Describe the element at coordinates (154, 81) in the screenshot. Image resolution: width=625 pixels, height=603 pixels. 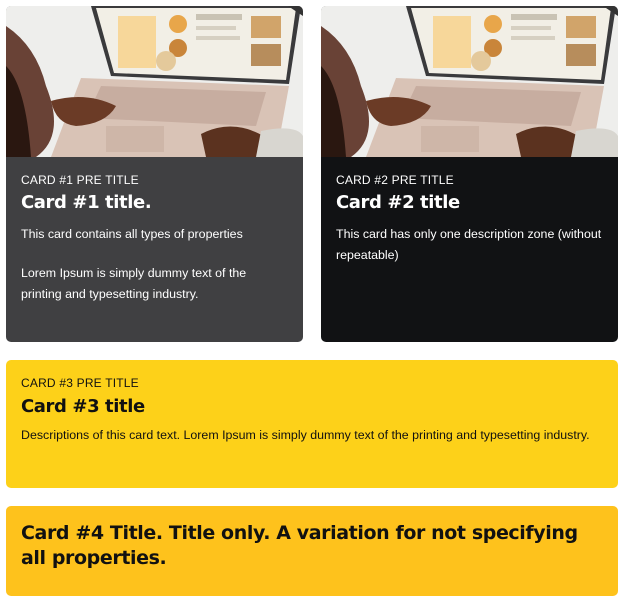
I see `card-1-image` at that location.